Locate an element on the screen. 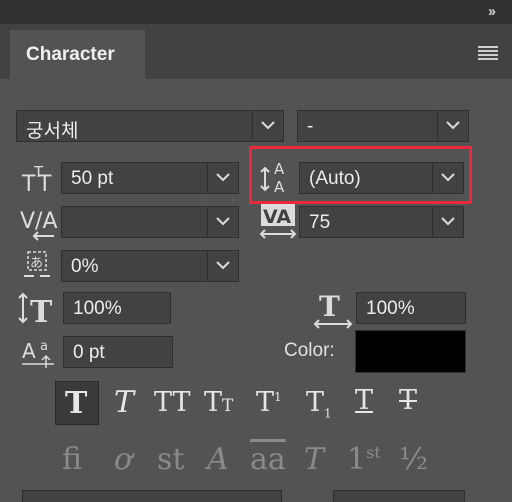  panel-menu-icon is located at coordinates (488, 54).